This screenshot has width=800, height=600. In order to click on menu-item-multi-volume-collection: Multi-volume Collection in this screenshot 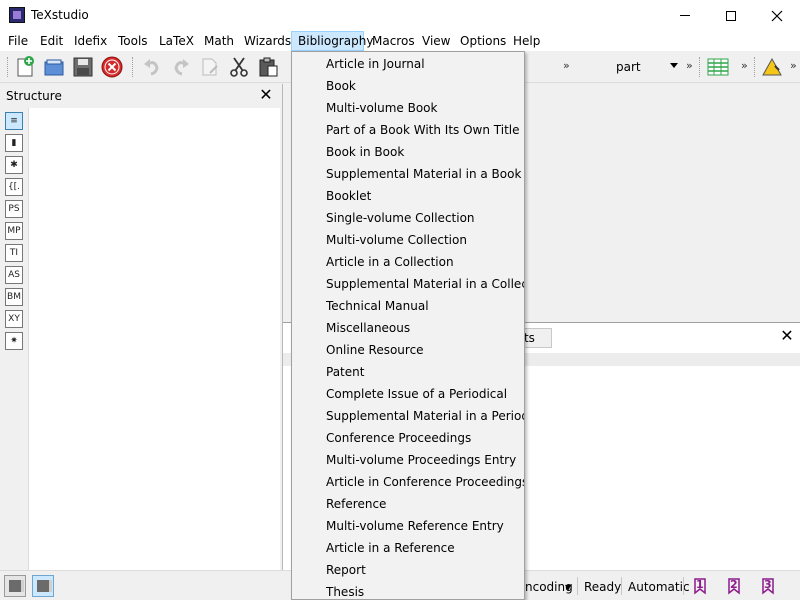, I will do `click(408, 240)`.